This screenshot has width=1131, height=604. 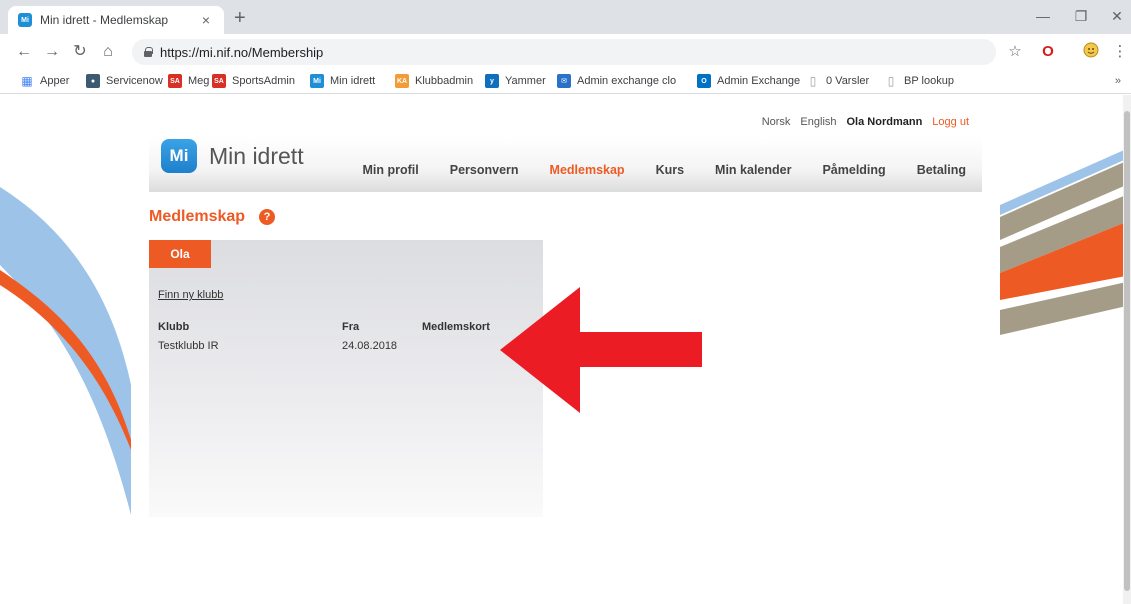 I want to click on browser-tab: Mi Min idrett - Medlemskap ×, so click(x=116, y=20).